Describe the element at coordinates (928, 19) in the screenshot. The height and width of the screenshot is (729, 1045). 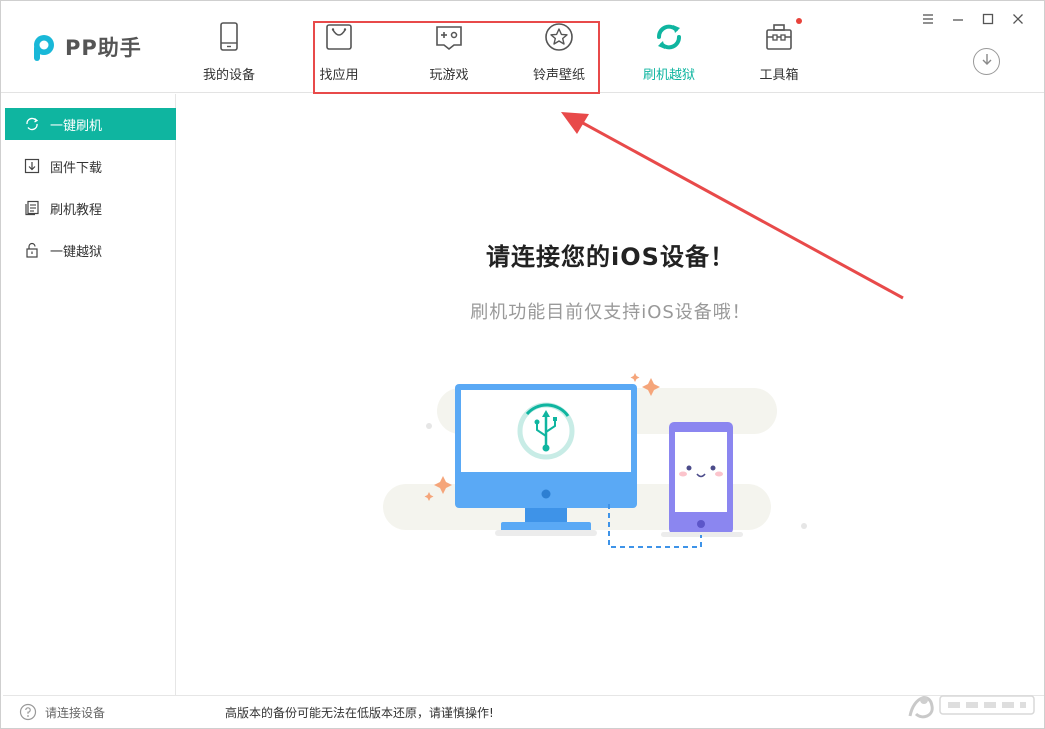
I see `menu-icon` at that location.